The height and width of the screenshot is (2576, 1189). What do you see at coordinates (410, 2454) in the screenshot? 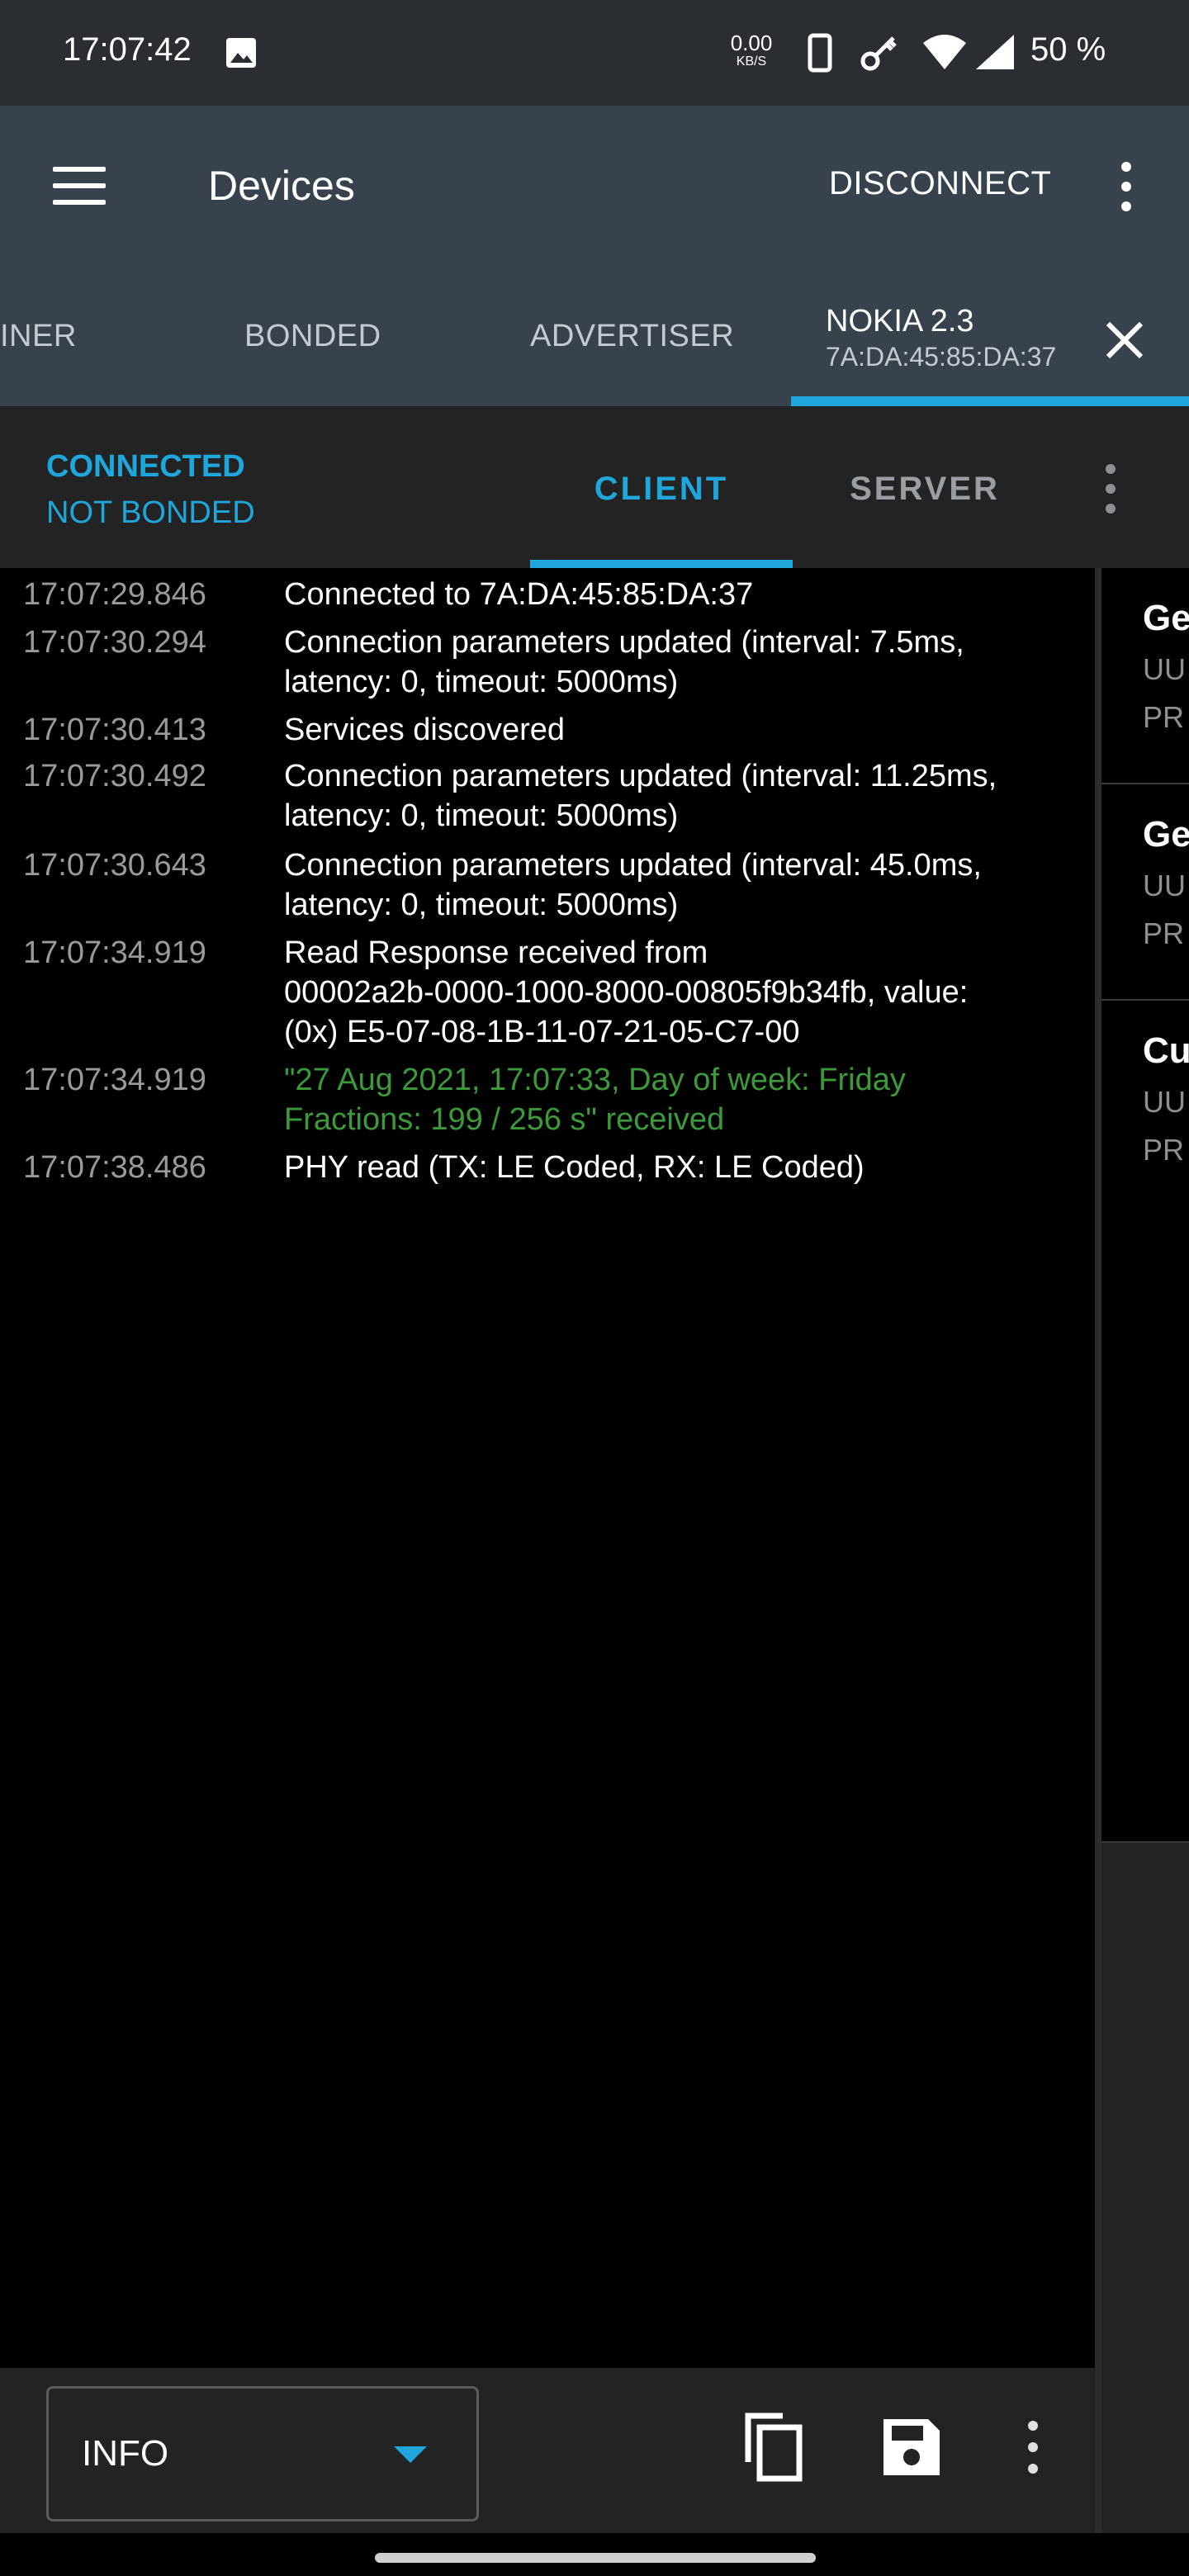
I see `dropdown-arrow-icon` at bounding box center [410, 2454].